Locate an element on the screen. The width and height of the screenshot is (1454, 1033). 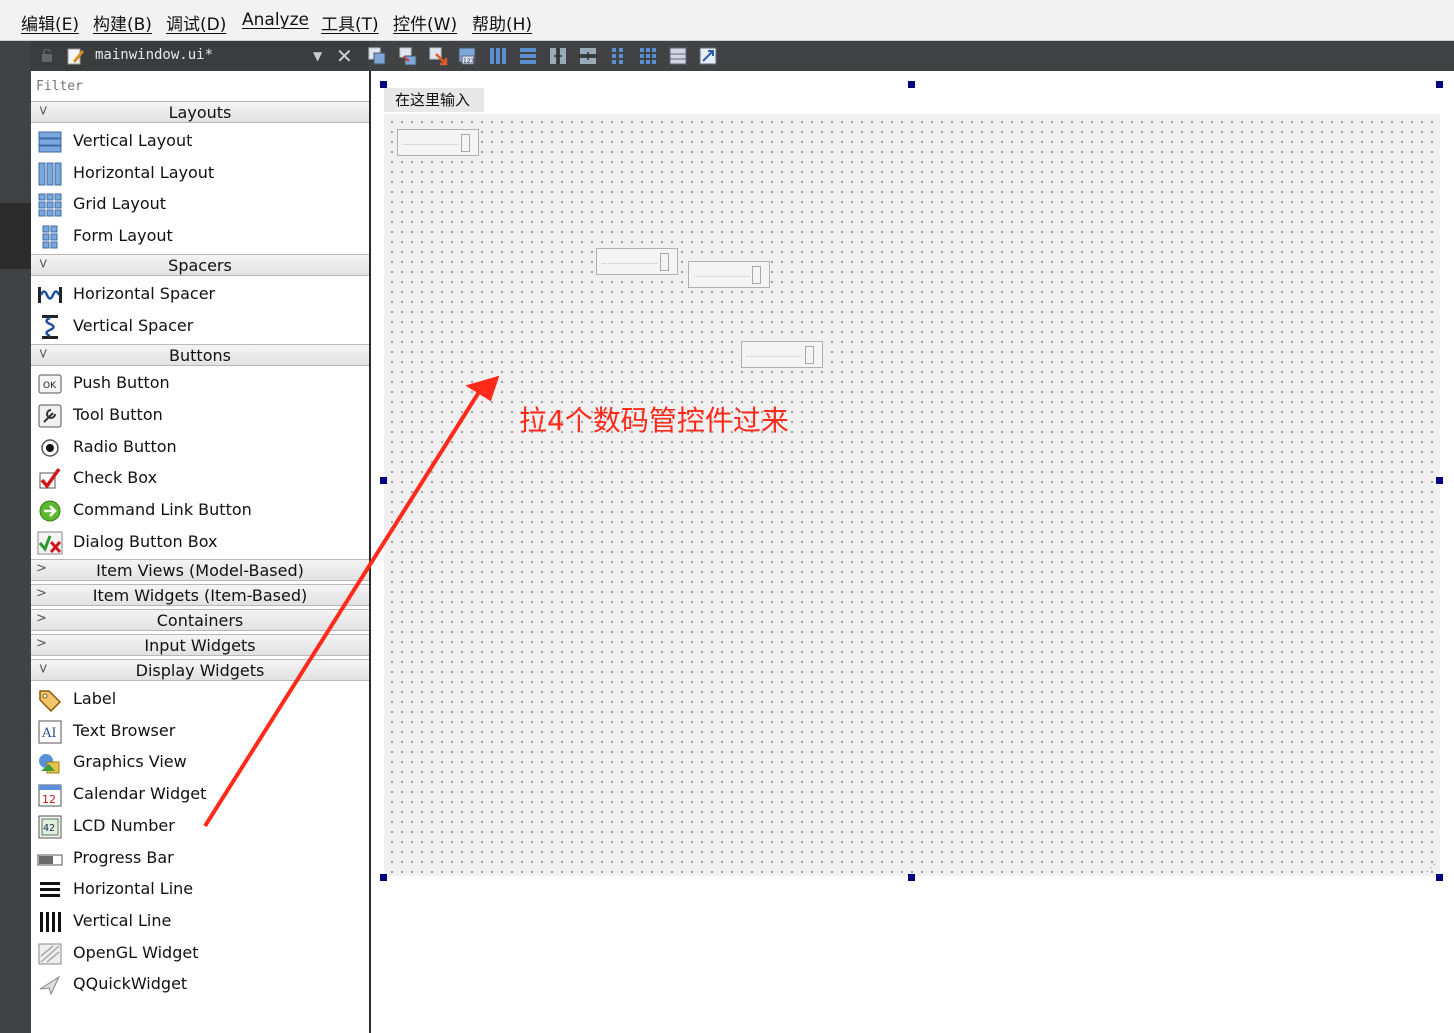
widget-text-browser: AI Text Browser is located at coordinates (200, 732).